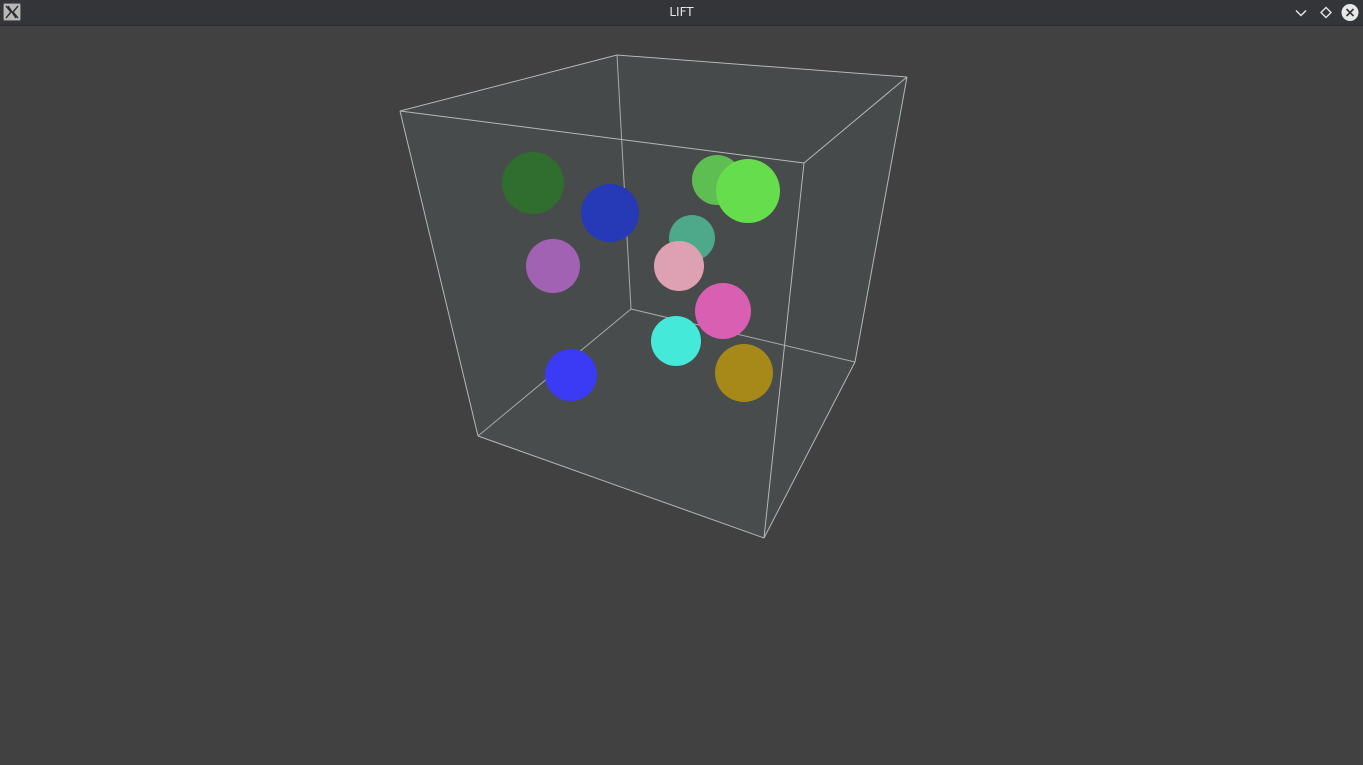 This screenshot has height=765, width=1363. Describe the element at coordinates (12, 12) in the screenshot. I see `x11-app-icon` at that location.